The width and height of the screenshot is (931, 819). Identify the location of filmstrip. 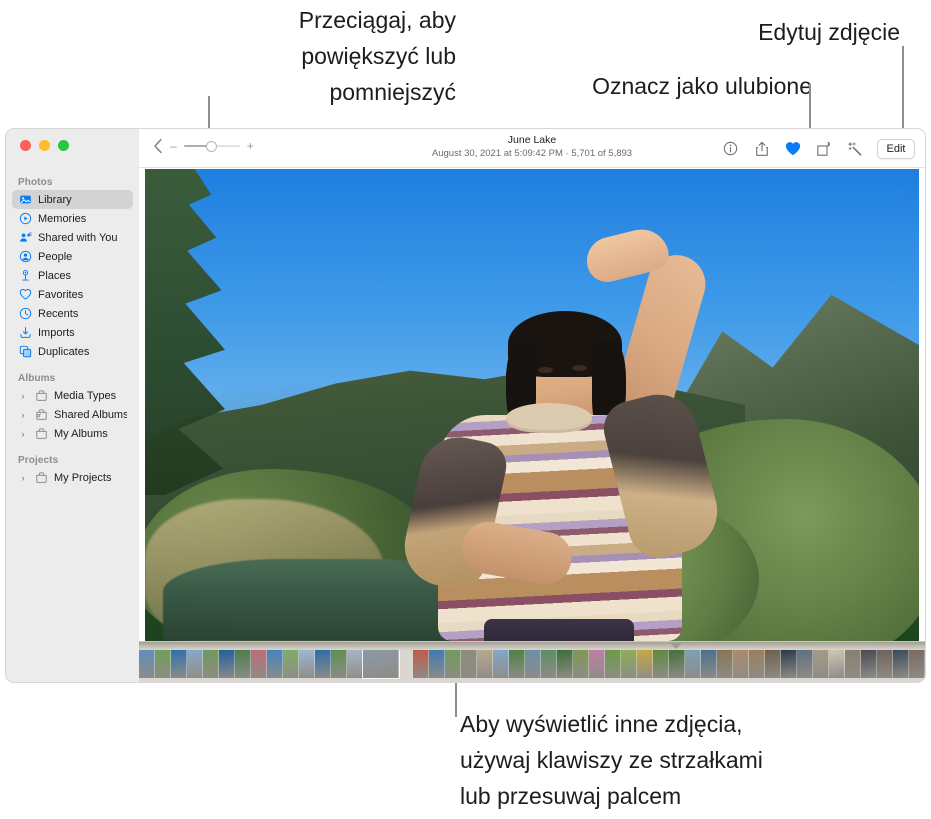
(532, 661).